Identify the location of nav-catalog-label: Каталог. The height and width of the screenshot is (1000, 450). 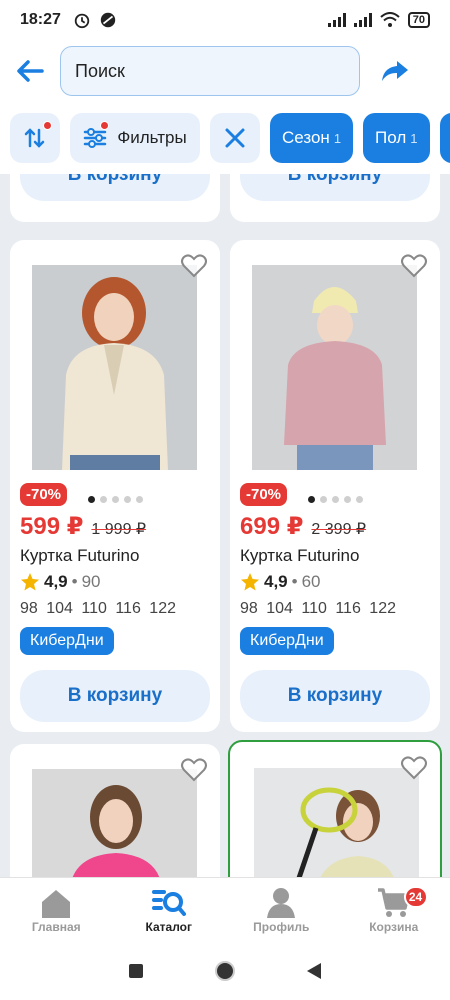
(169, 927).